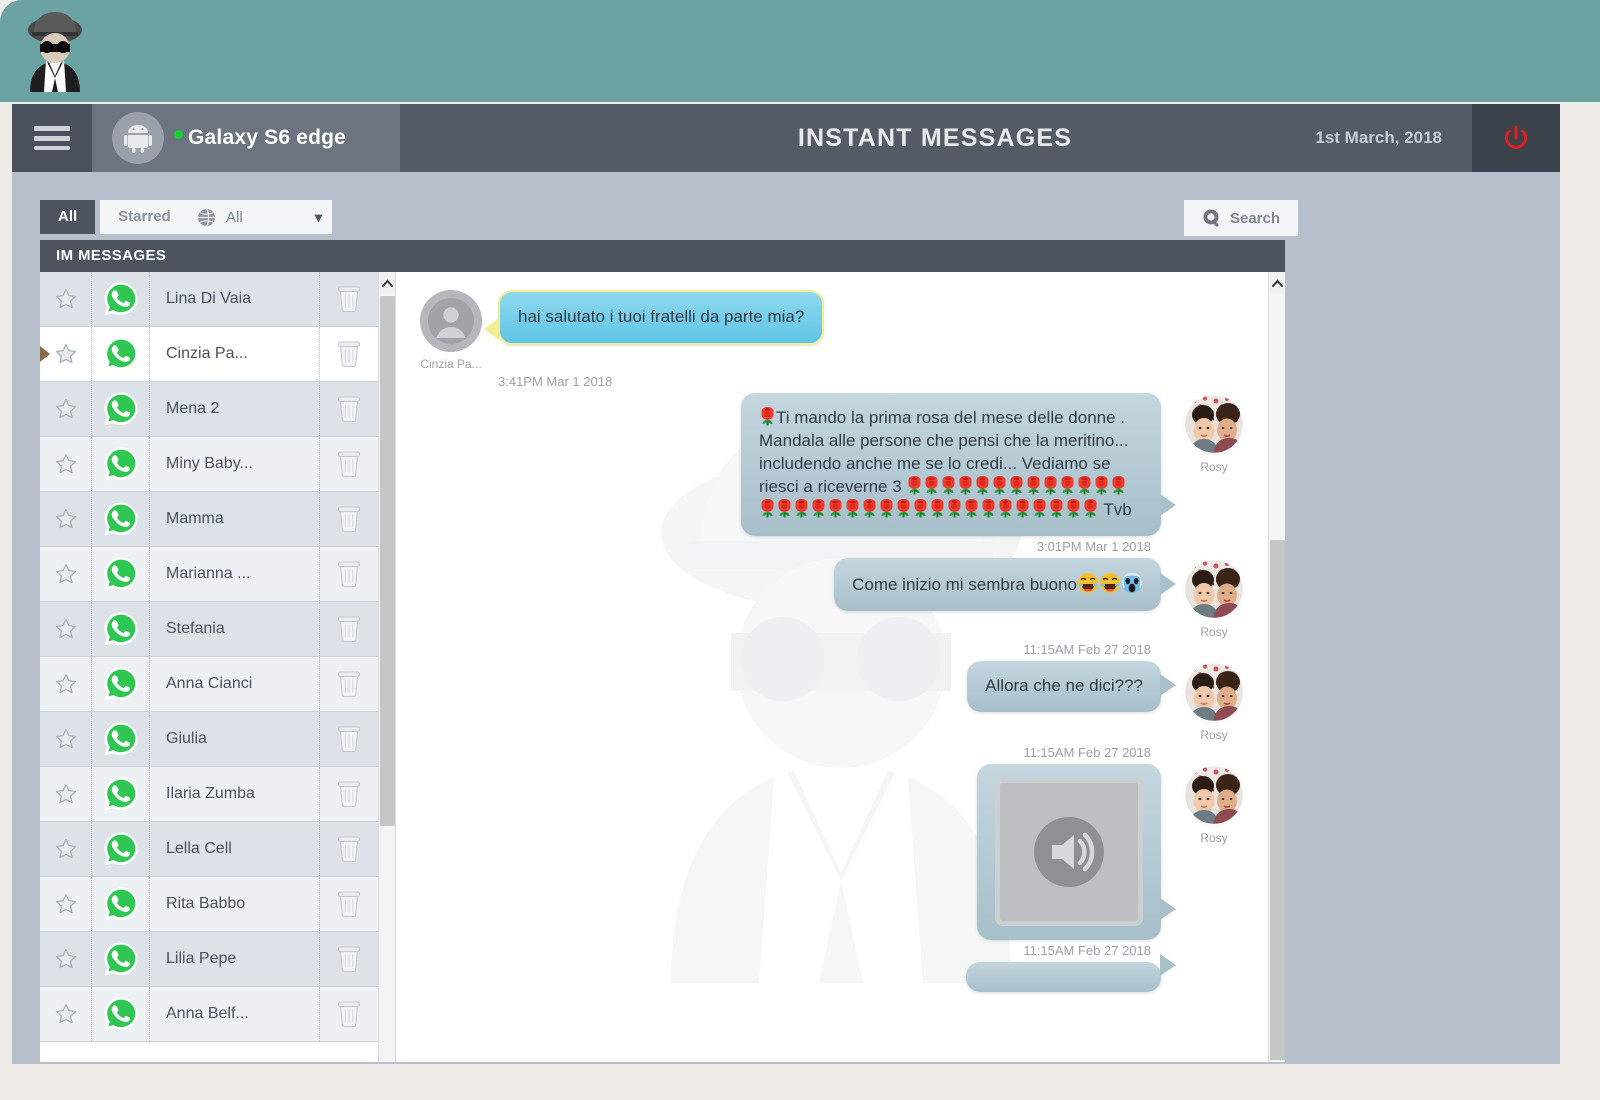 This screenshot has width=1600, height=1100. I want to click on contacts-scroll-up-button, so click(387, 283).